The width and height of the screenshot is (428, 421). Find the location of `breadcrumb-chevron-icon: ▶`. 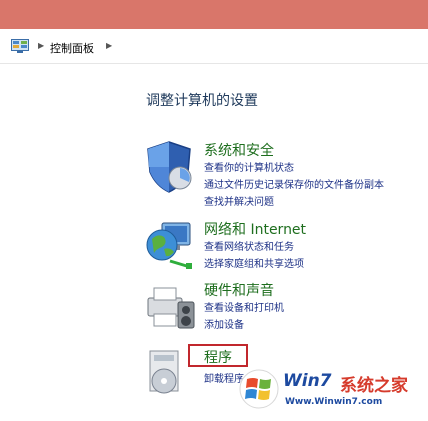

breadcrumb-chevron-icon: ▶ is located at coordinates (109, 45).